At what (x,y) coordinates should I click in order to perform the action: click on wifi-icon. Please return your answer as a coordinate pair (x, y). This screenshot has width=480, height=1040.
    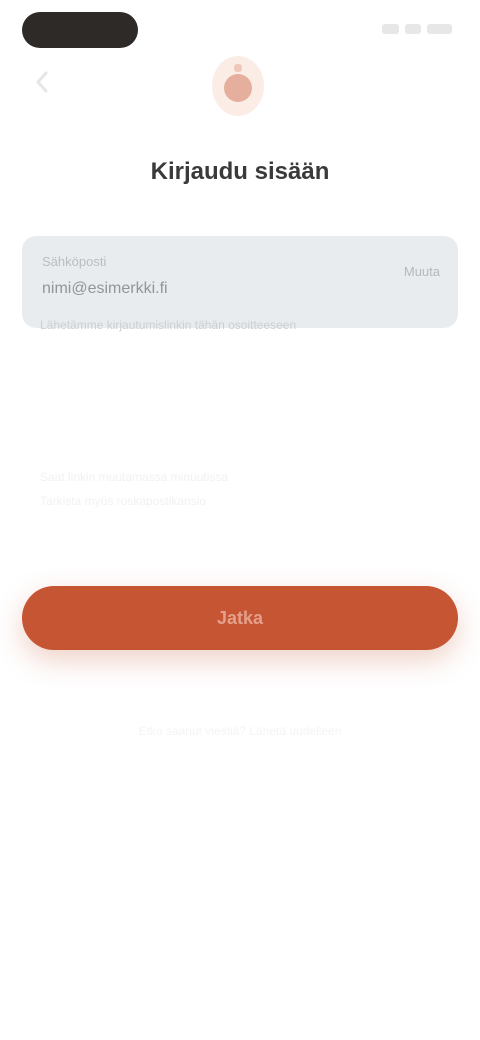
    Looking at the image, I should click on (413, 29).